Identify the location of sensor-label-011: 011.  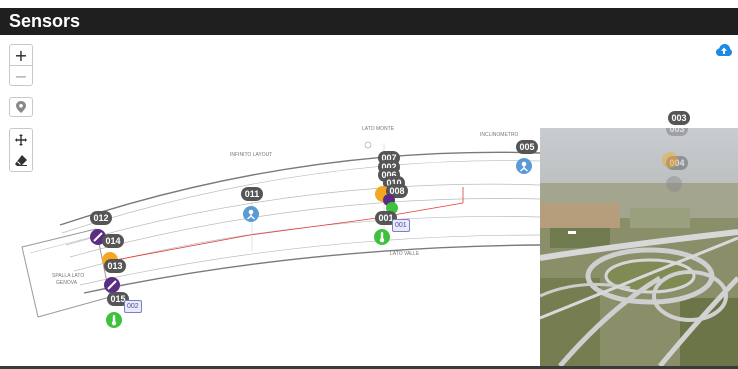
(252, 194).